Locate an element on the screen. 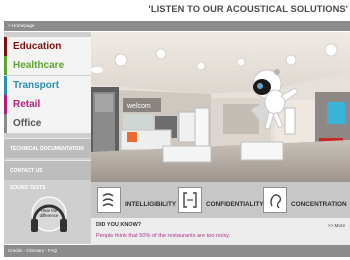  slogan: 'LISTEN TO OUR ACOUSTICAL SOLUTIONS' is located at coordinates (248, 9).